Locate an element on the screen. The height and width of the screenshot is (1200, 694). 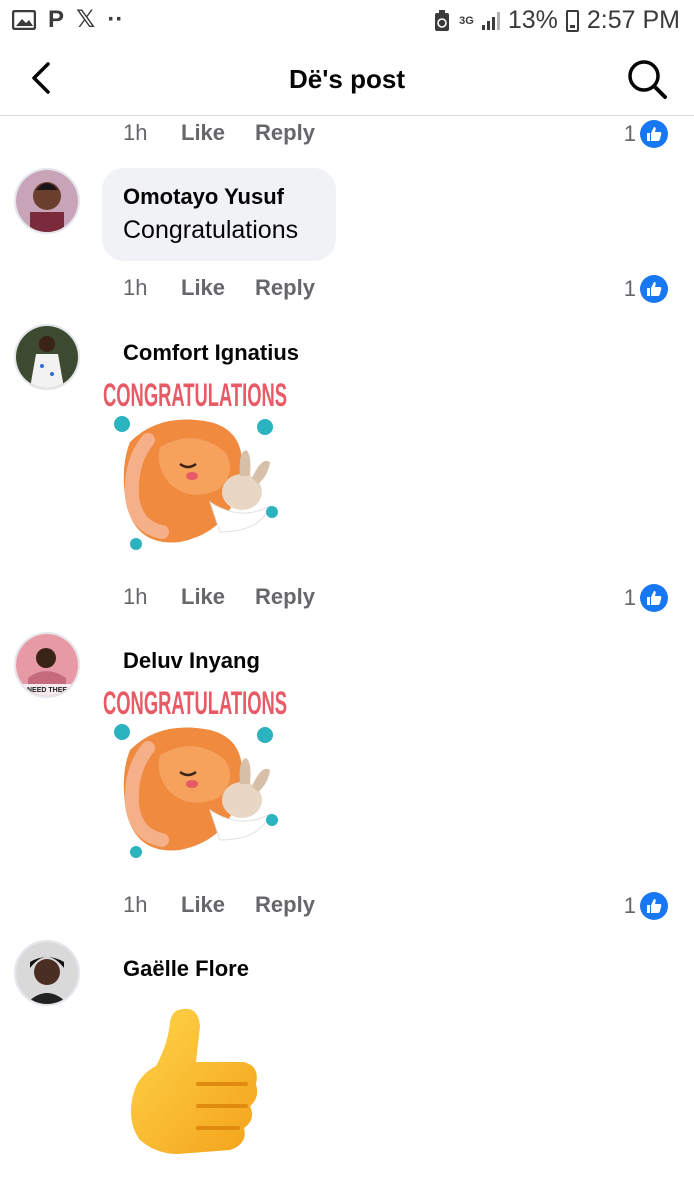
clock: 2:57 PM is located at coordinates (633, 20).